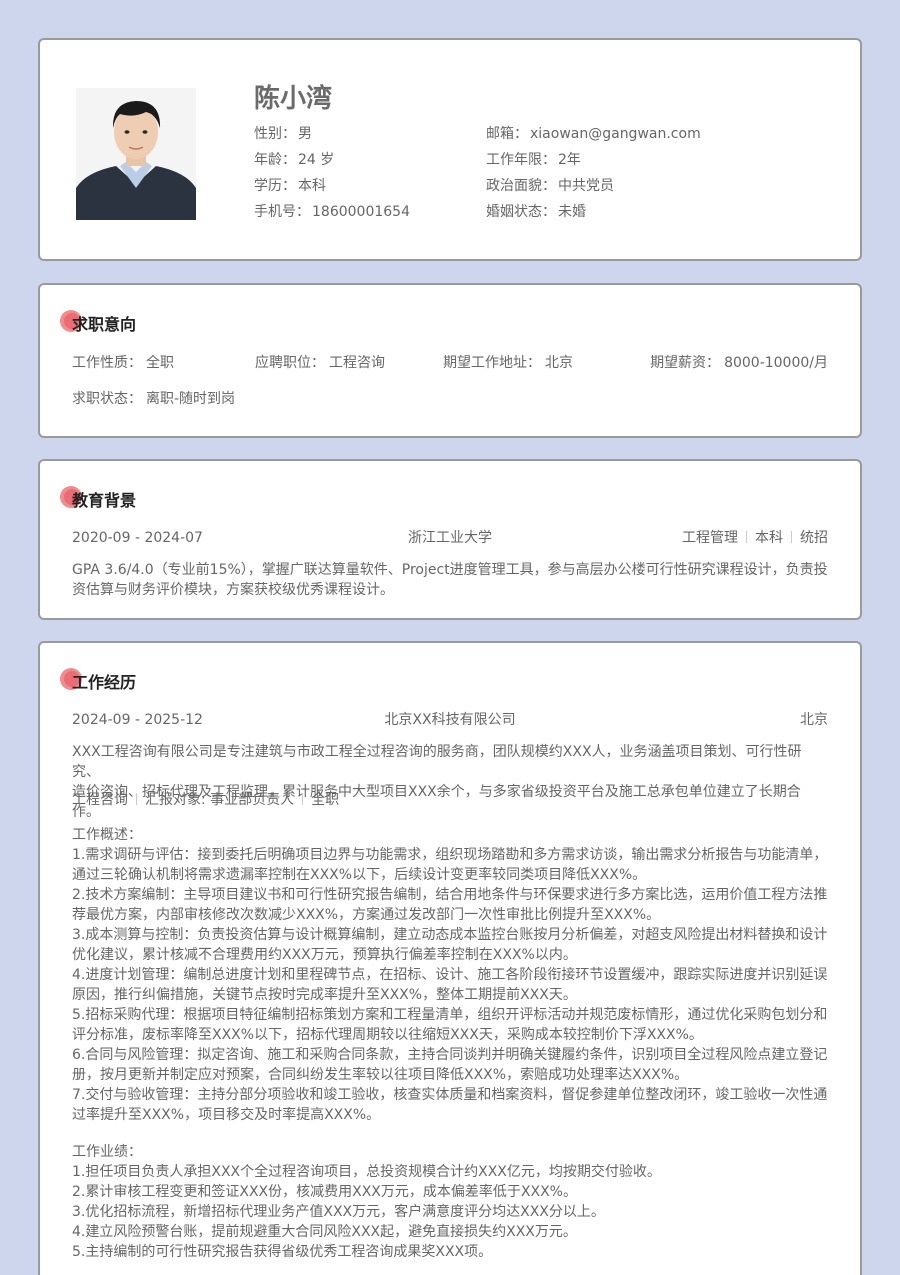  I want to click on avatar-photo, so click(136, 154).